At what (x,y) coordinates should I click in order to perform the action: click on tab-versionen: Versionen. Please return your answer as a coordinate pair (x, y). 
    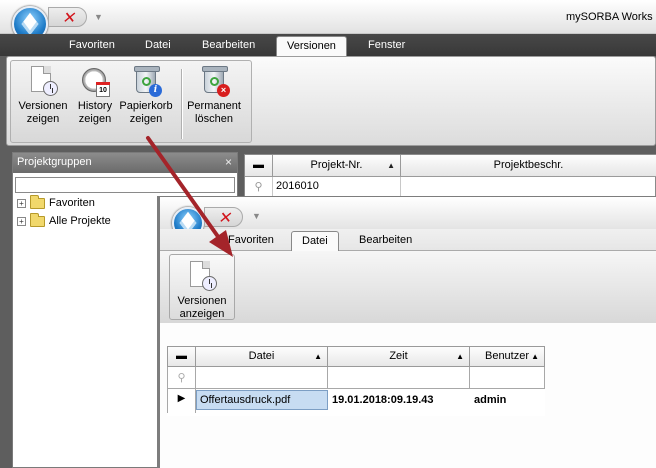
    Looking at the image, I should click on (311, 46).